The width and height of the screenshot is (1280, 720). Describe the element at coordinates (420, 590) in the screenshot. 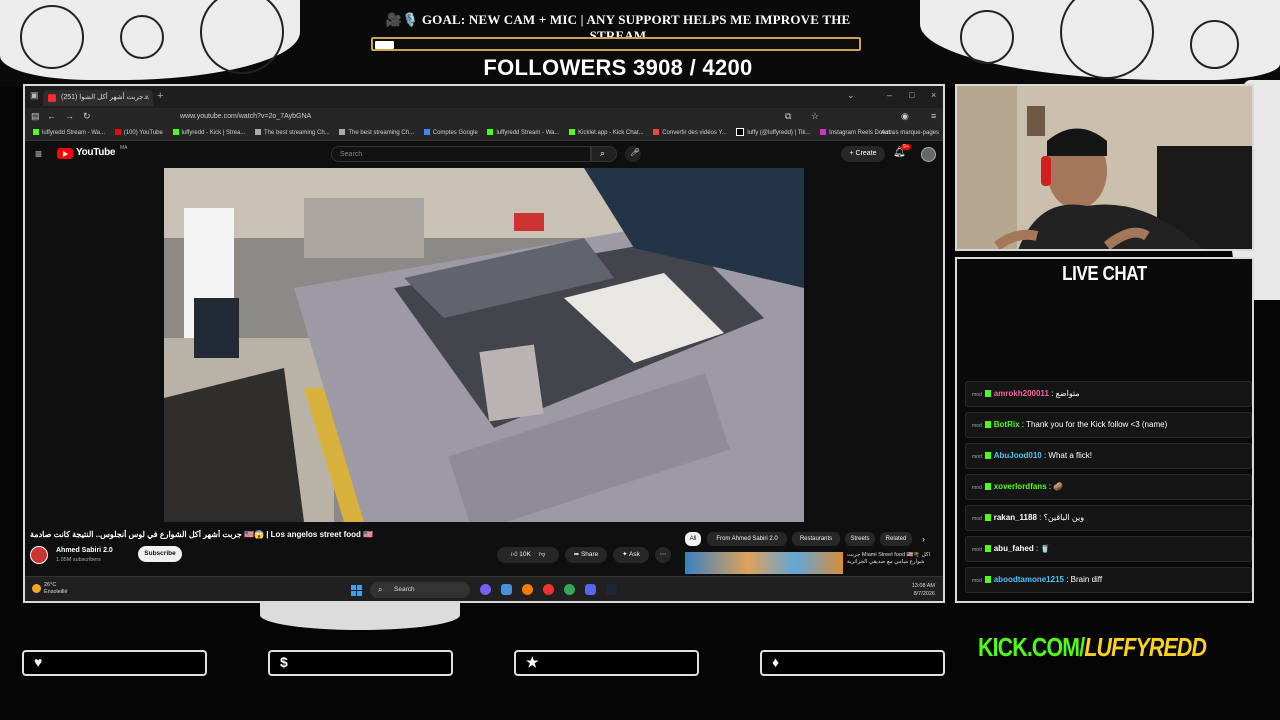

I see `taskbar-search: ⌕ Search` at that location.